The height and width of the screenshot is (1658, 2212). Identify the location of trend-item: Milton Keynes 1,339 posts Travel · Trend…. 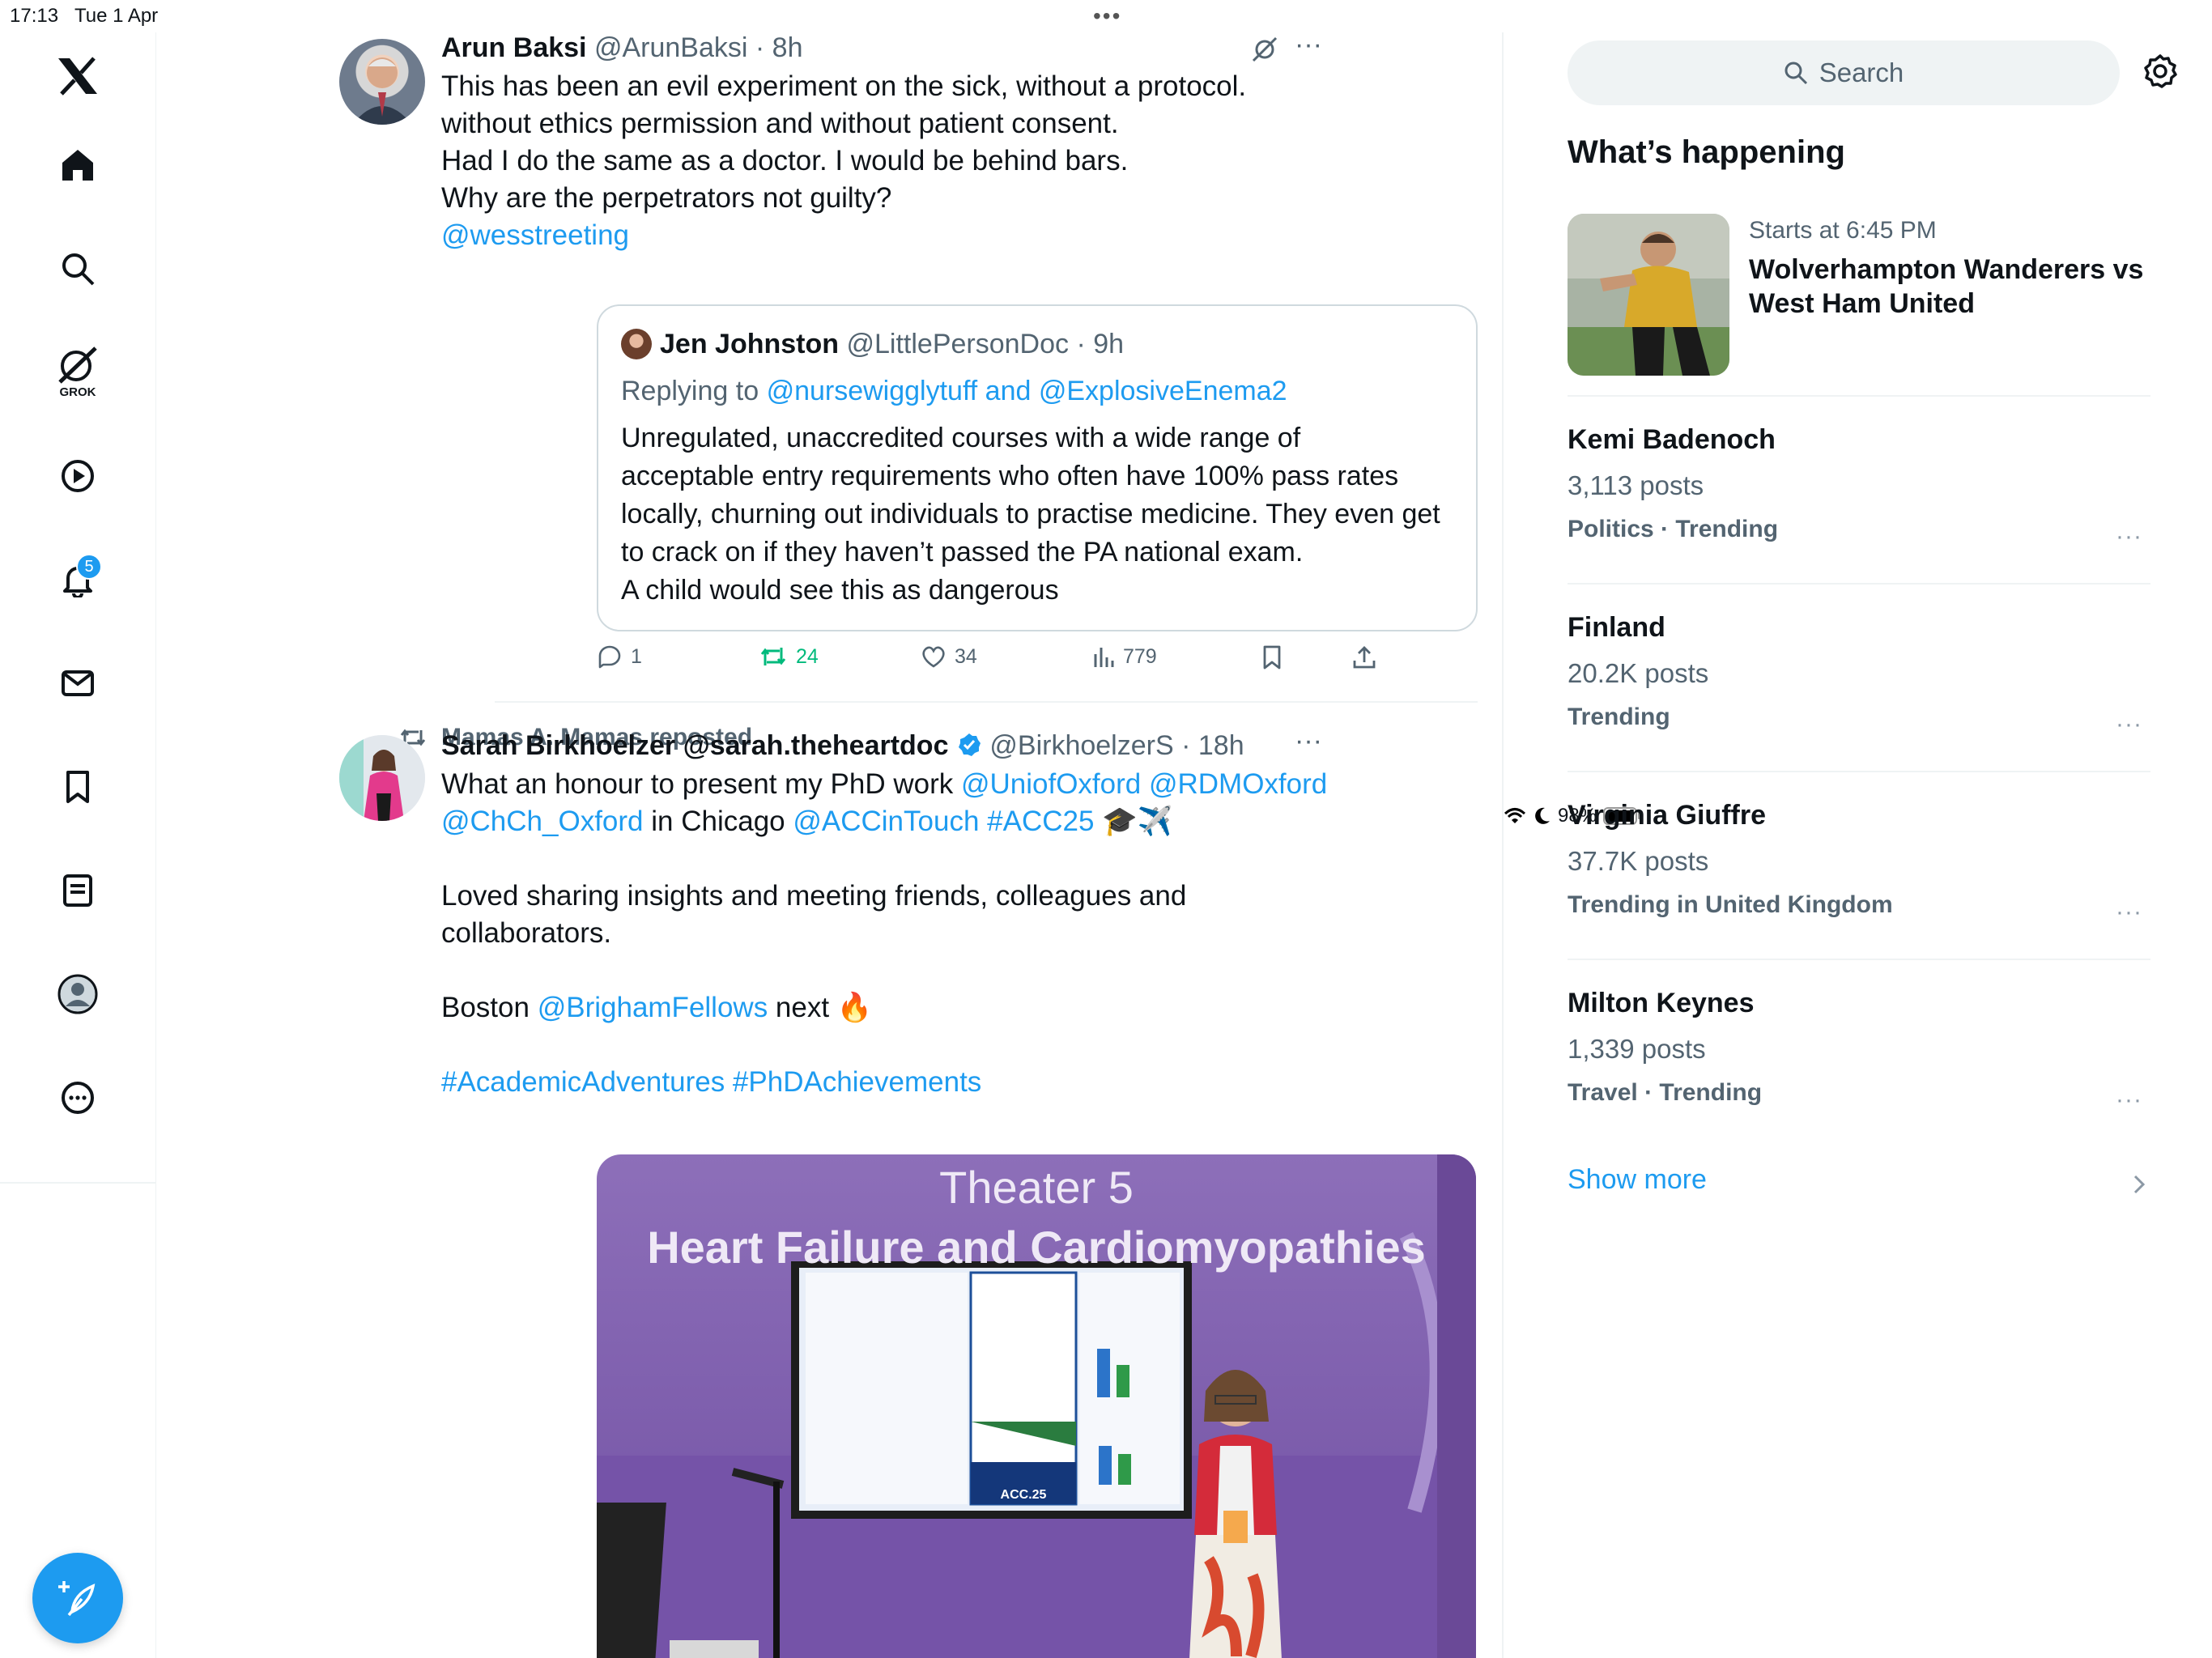
(1859, 1056).